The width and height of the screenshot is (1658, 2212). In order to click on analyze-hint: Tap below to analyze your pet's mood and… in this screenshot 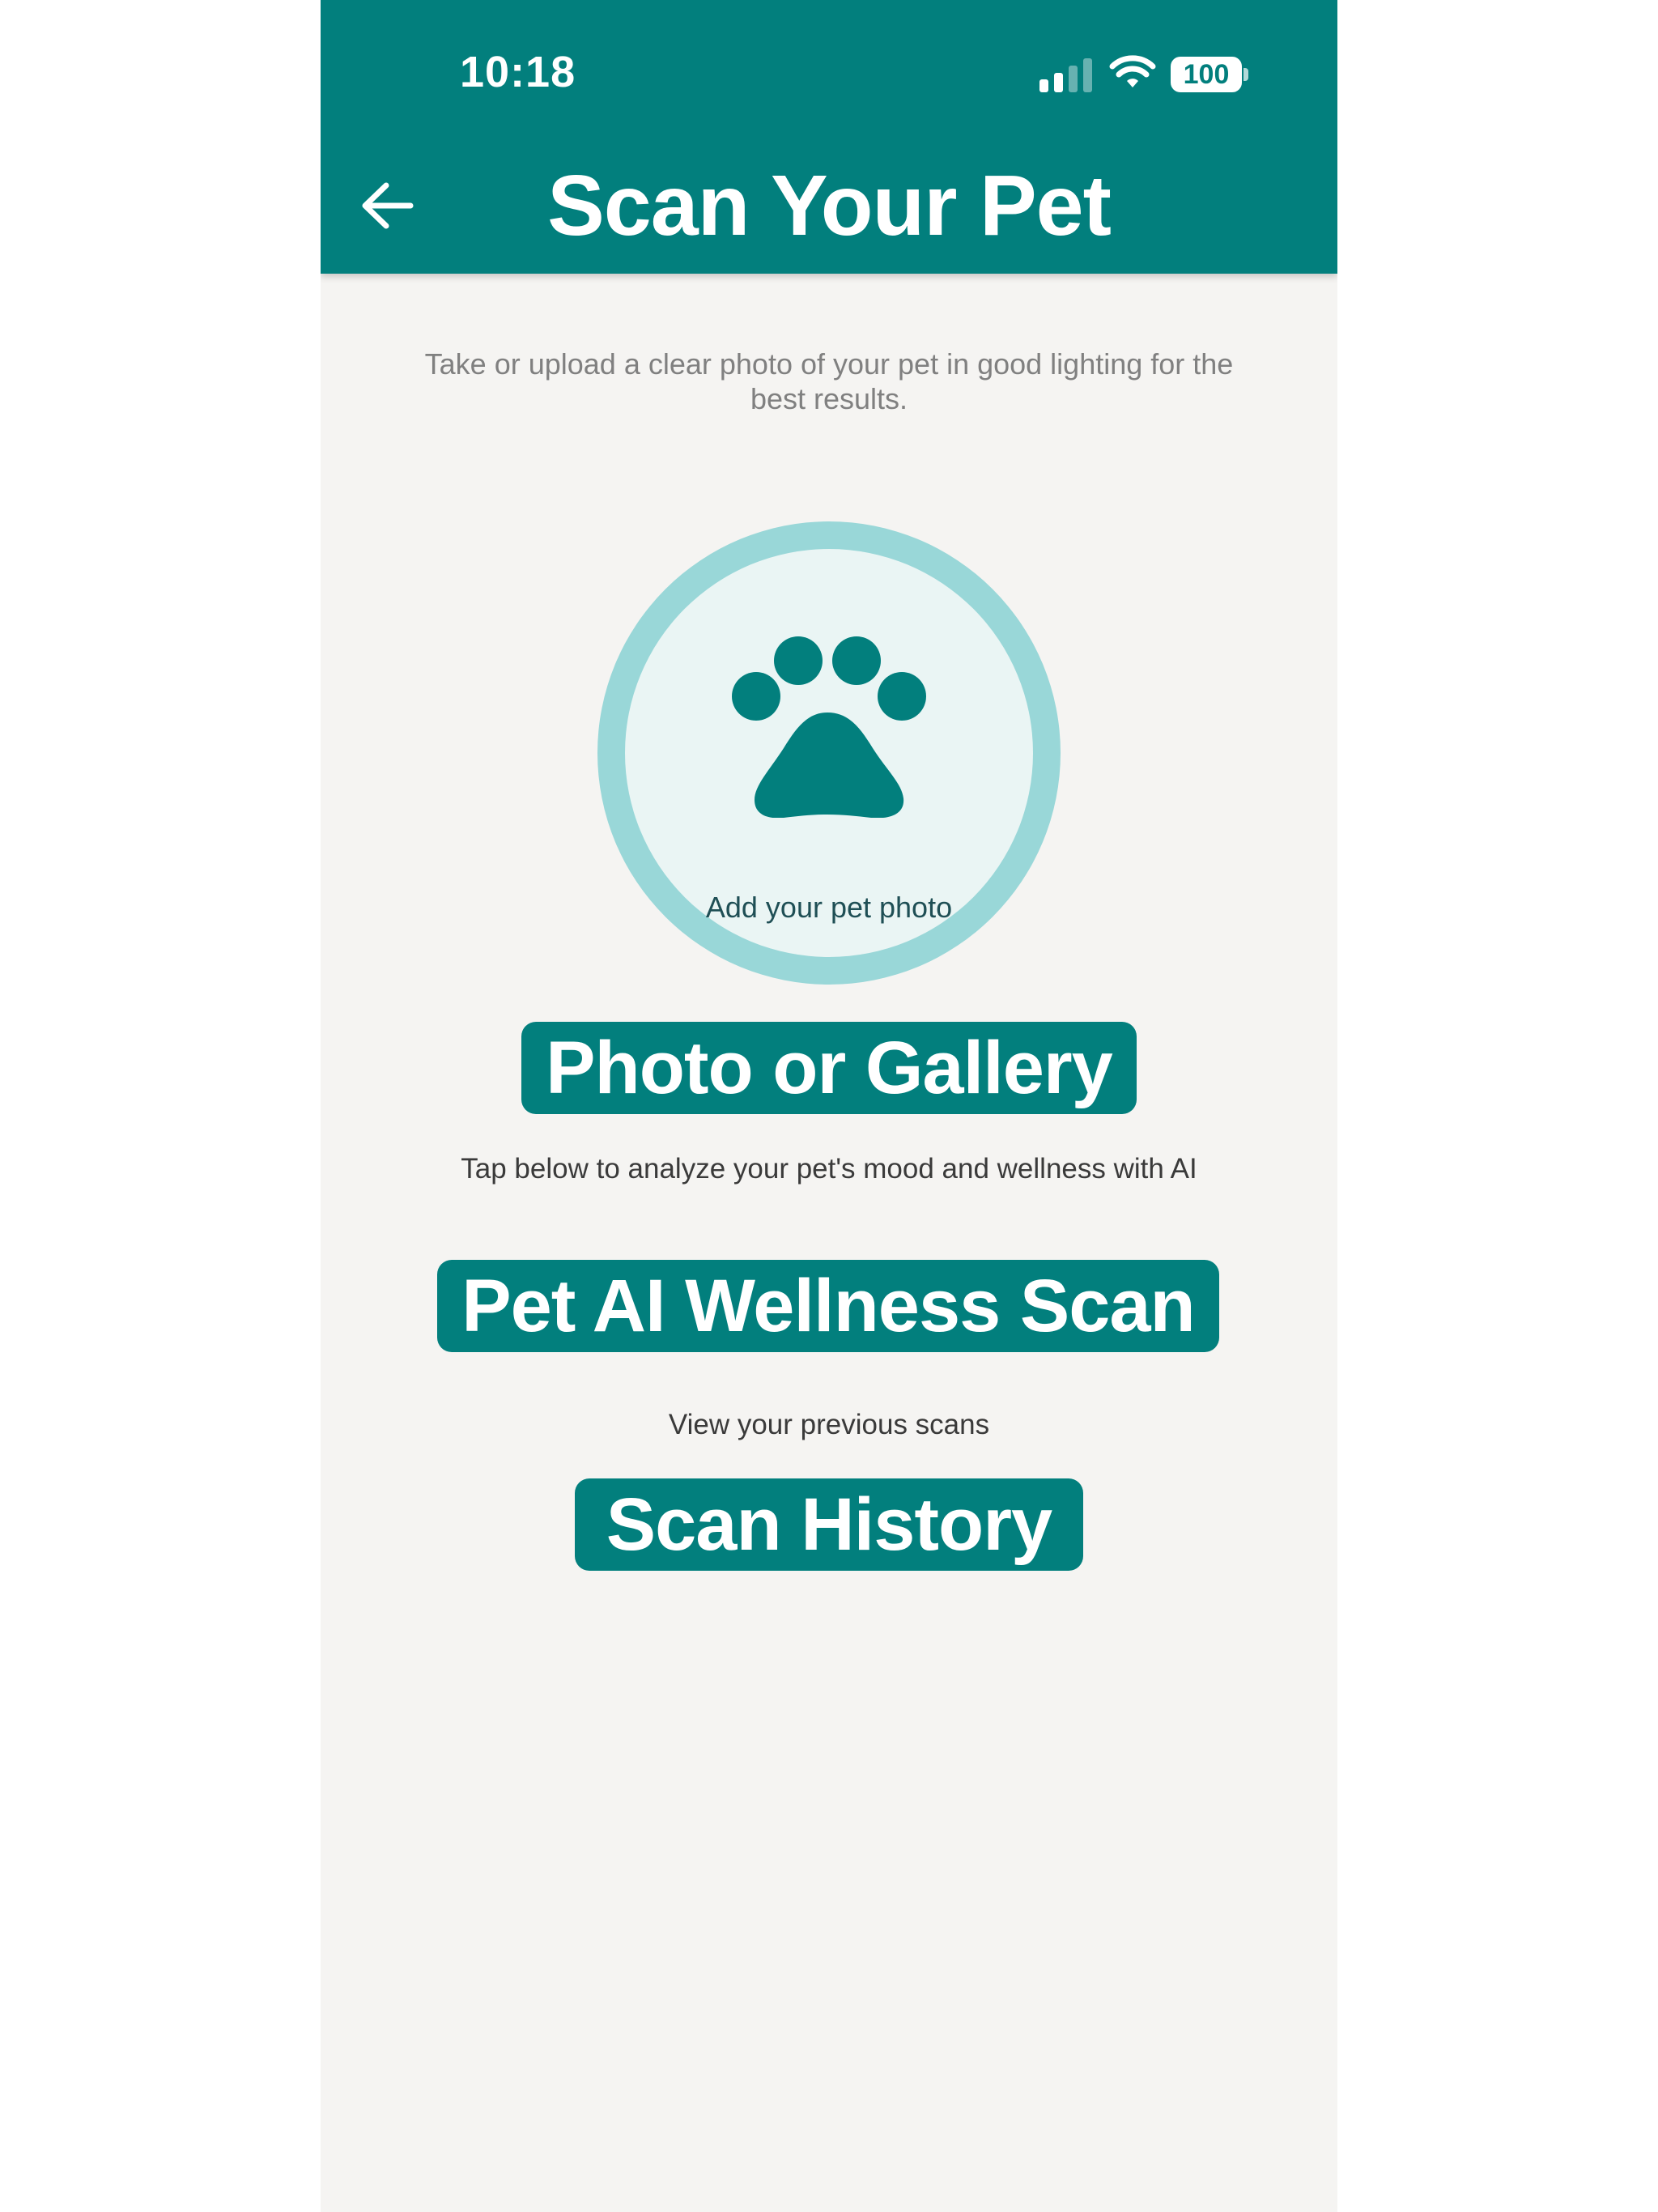, I will do `click(829, 1169)`.